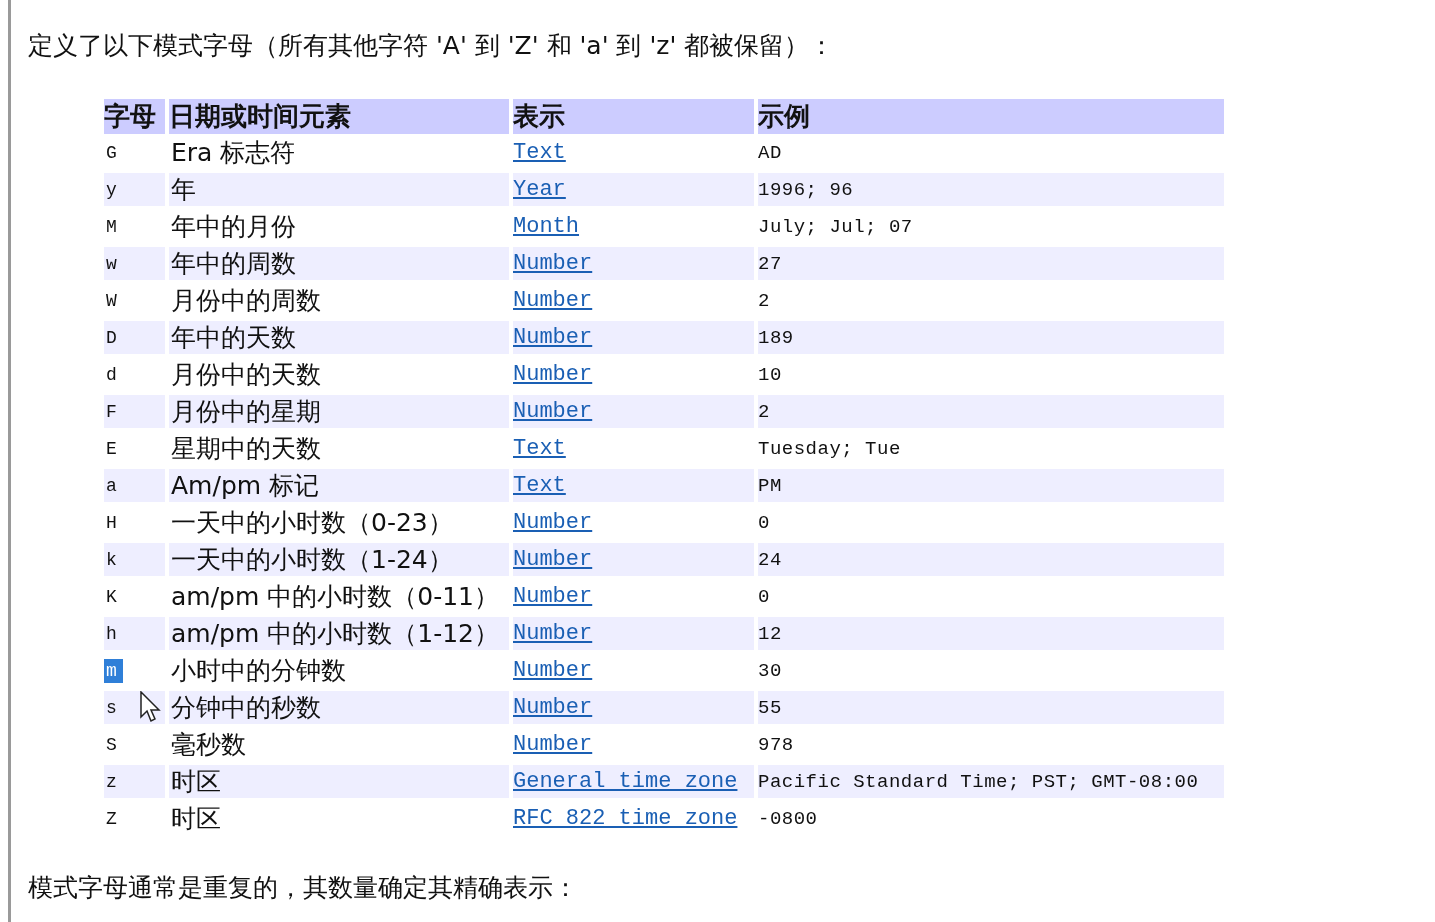 The width and height of the screenshot is (1435, 922). I want to click on table-cell-text: Am/pm 标记, so click(245, 486).